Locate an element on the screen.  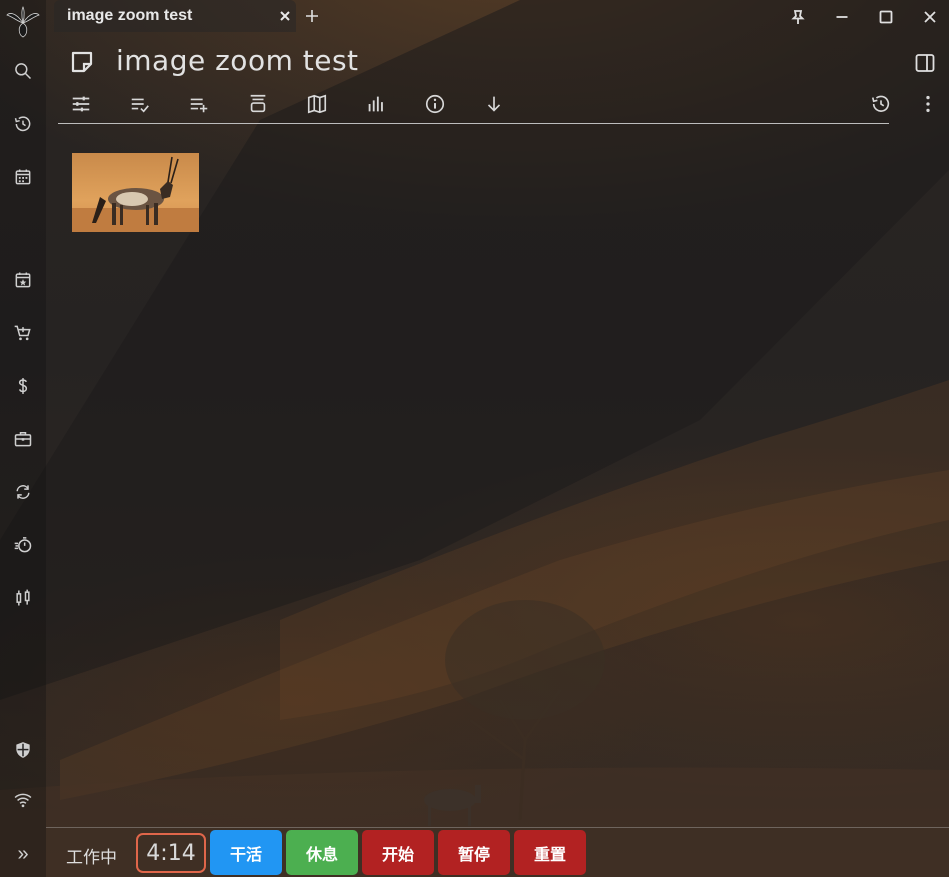
oryx-photo-icon is located at coordinates (135, 192).